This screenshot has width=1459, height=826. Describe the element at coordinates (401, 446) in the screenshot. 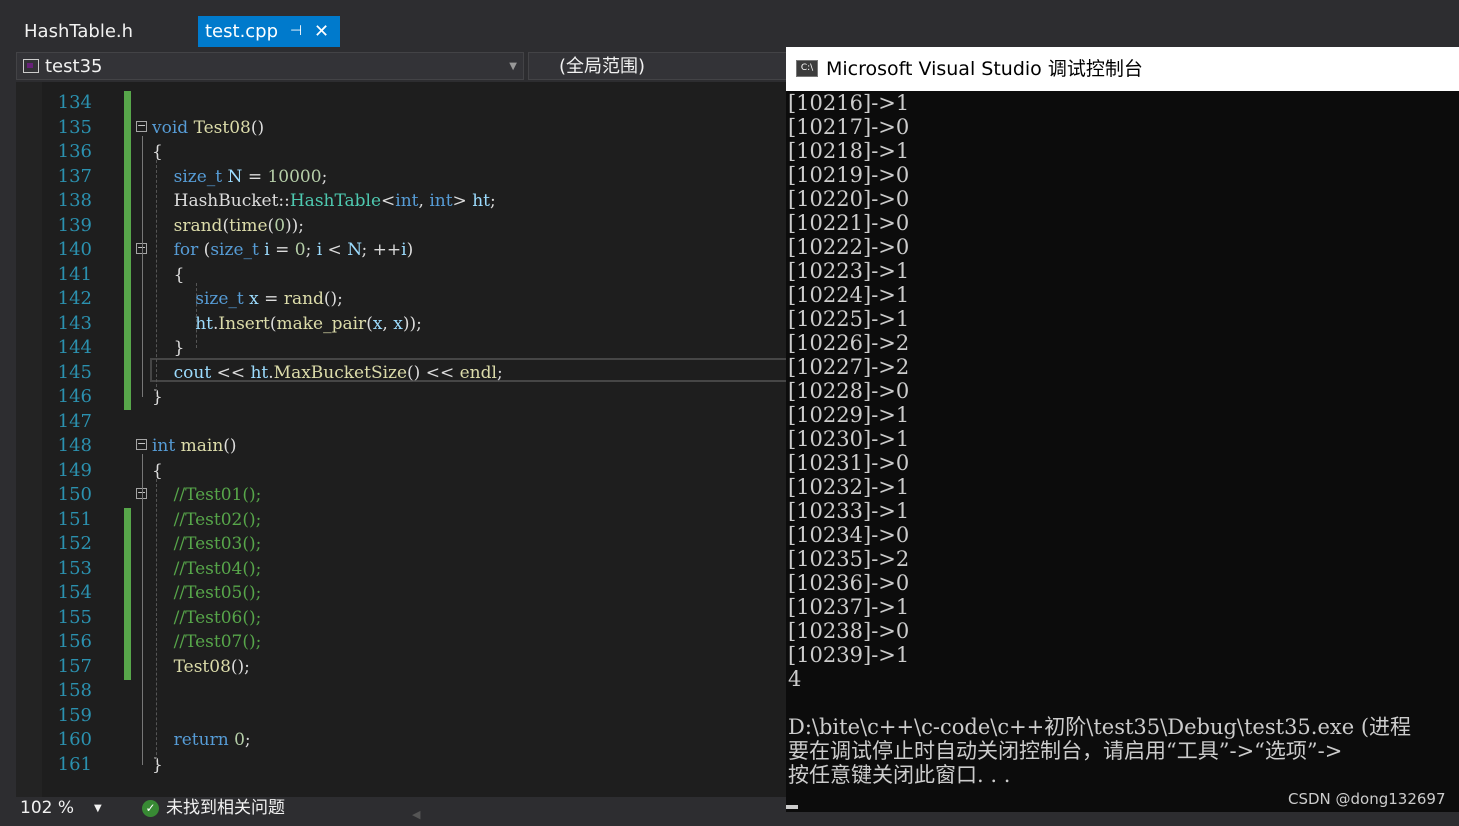

I see `code-line: 148 − int main()` at that location.